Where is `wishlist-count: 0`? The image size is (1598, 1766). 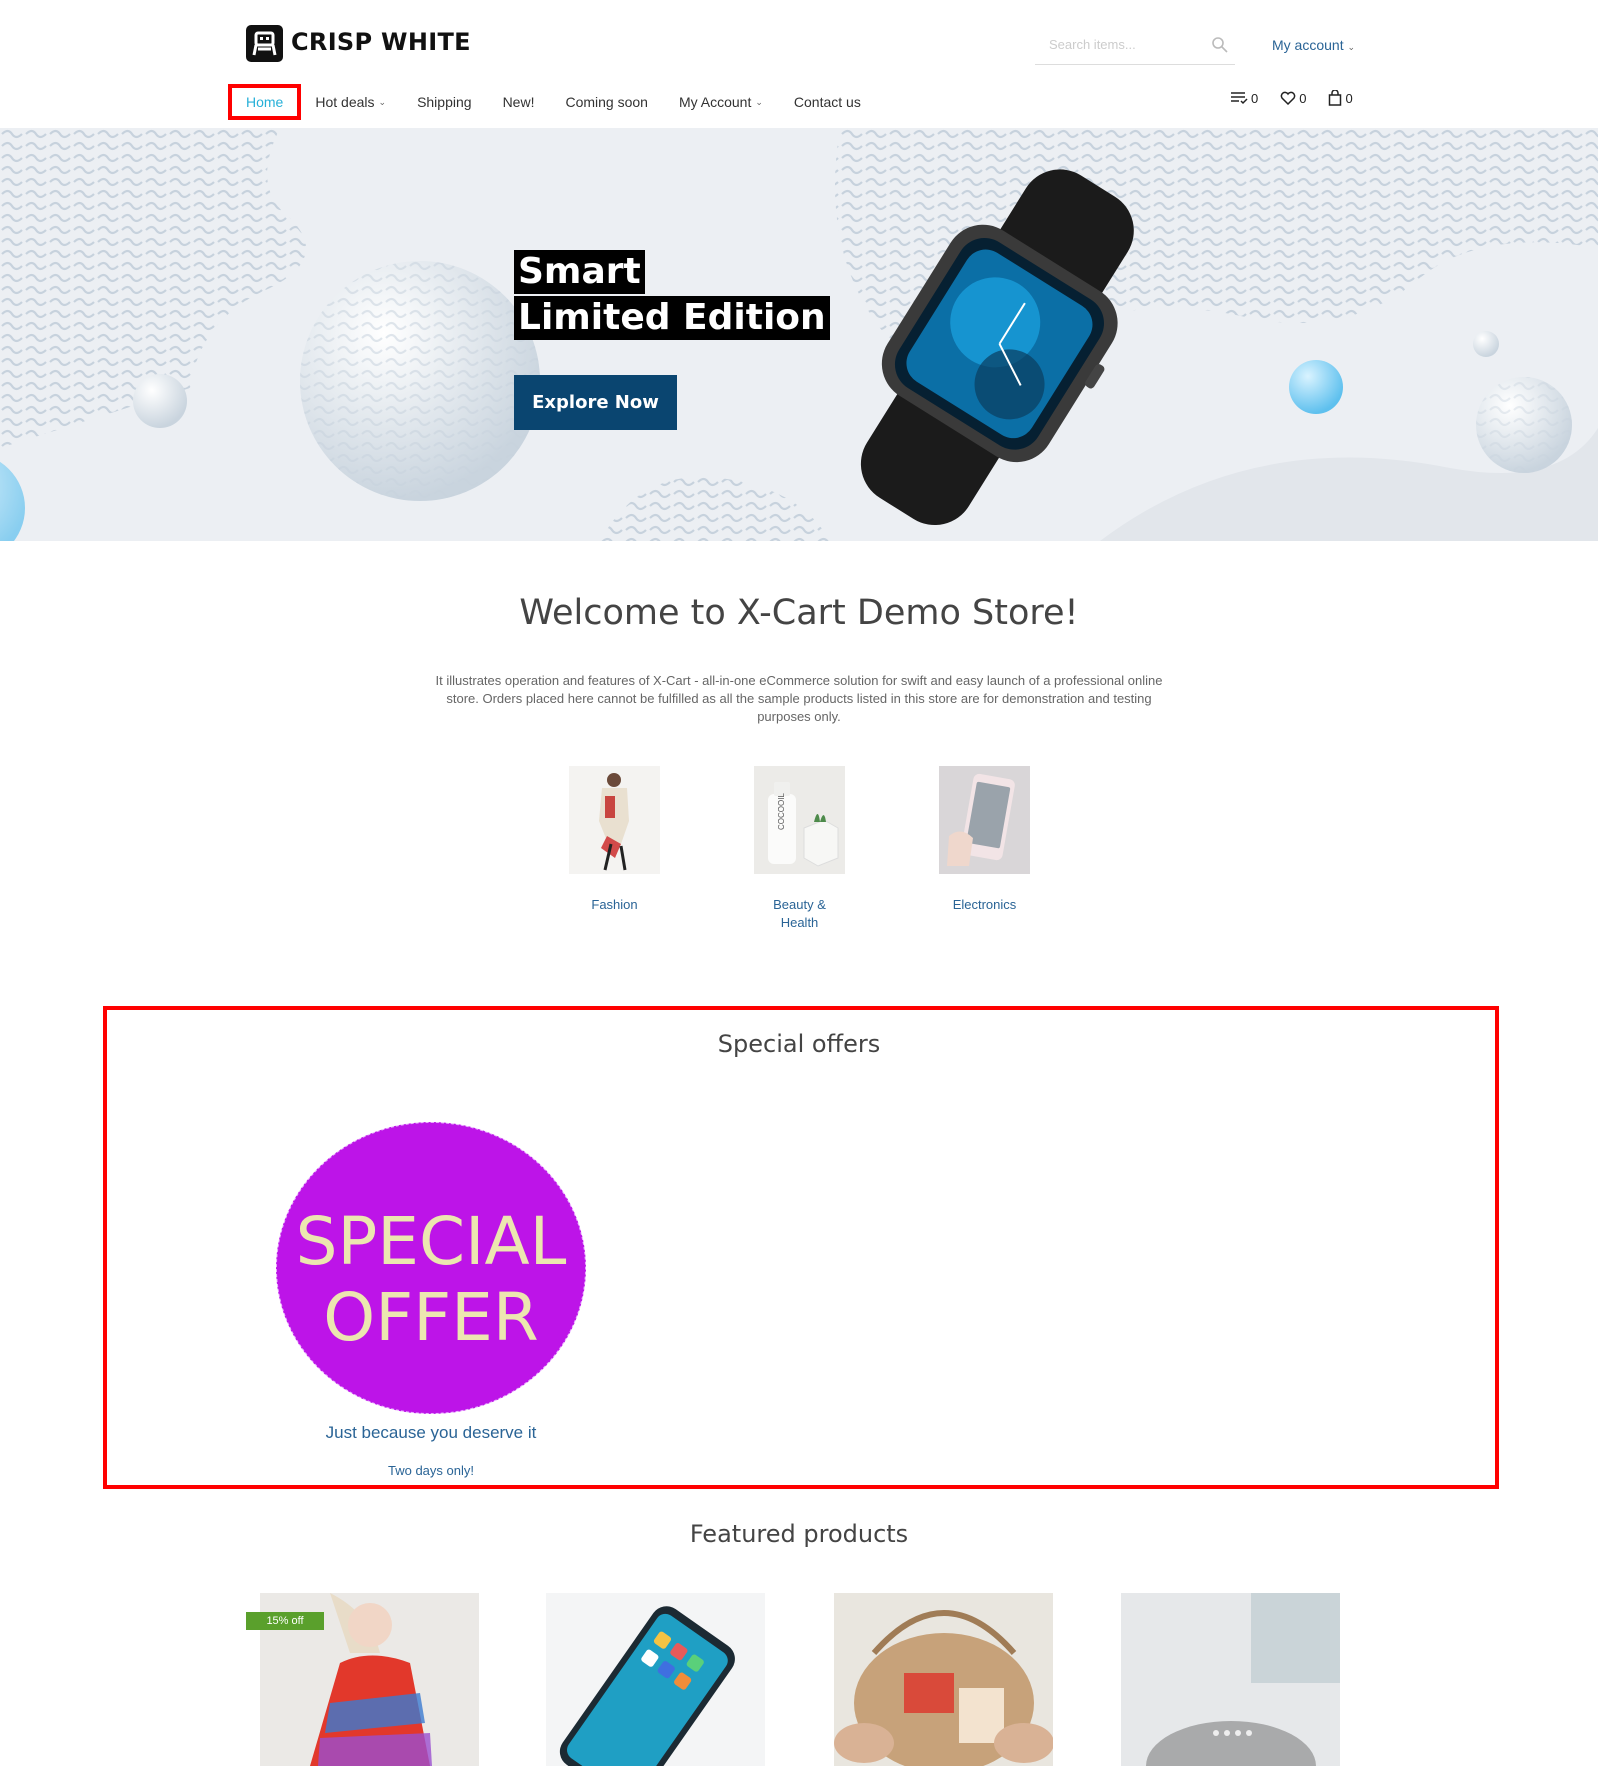 wishlist-count: 0 is located at coordinates (1303, 98).